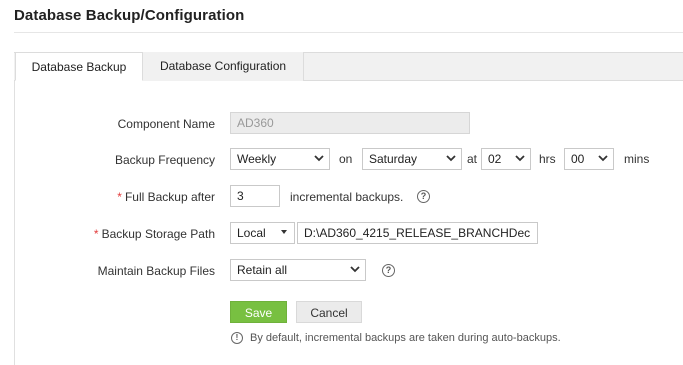 This screenshot has width=683, height=365. Describe the element at coordinates (223, 66) in the screenshot. I see `tab-database-configuration: Database Configuration` at that location.